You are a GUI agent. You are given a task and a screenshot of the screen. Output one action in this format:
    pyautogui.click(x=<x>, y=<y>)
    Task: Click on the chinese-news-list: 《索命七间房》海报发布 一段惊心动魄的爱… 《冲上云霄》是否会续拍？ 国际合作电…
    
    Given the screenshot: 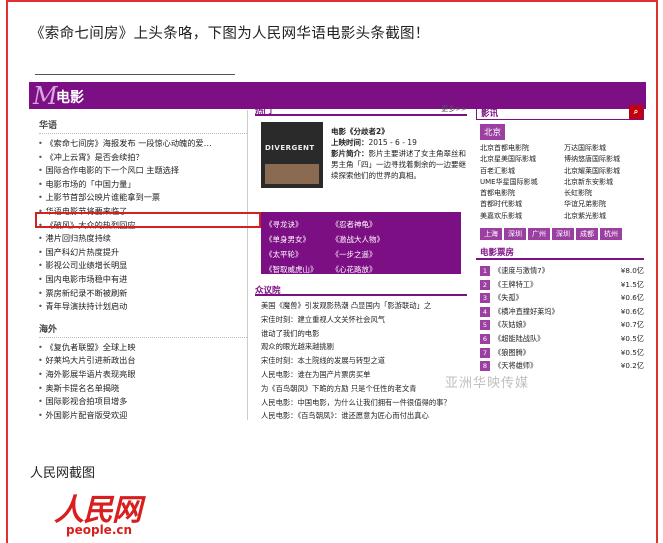 What is the action you would take?
    pyautogui.click(x=142, y=225)
    